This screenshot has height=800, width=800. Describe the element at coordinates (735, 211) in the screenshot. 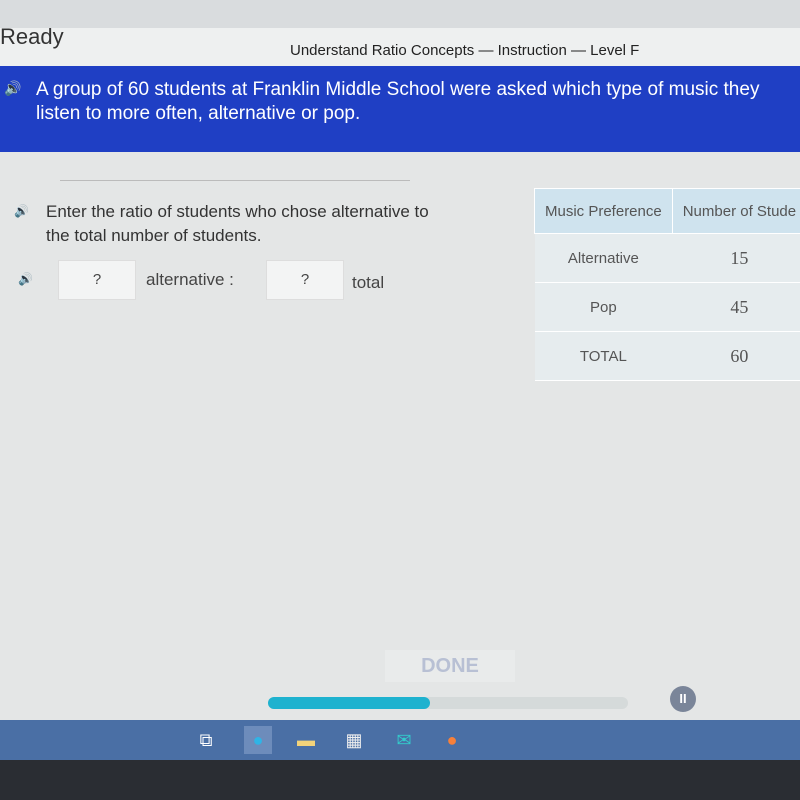

I see `column-header: Number of Stude` at that location.